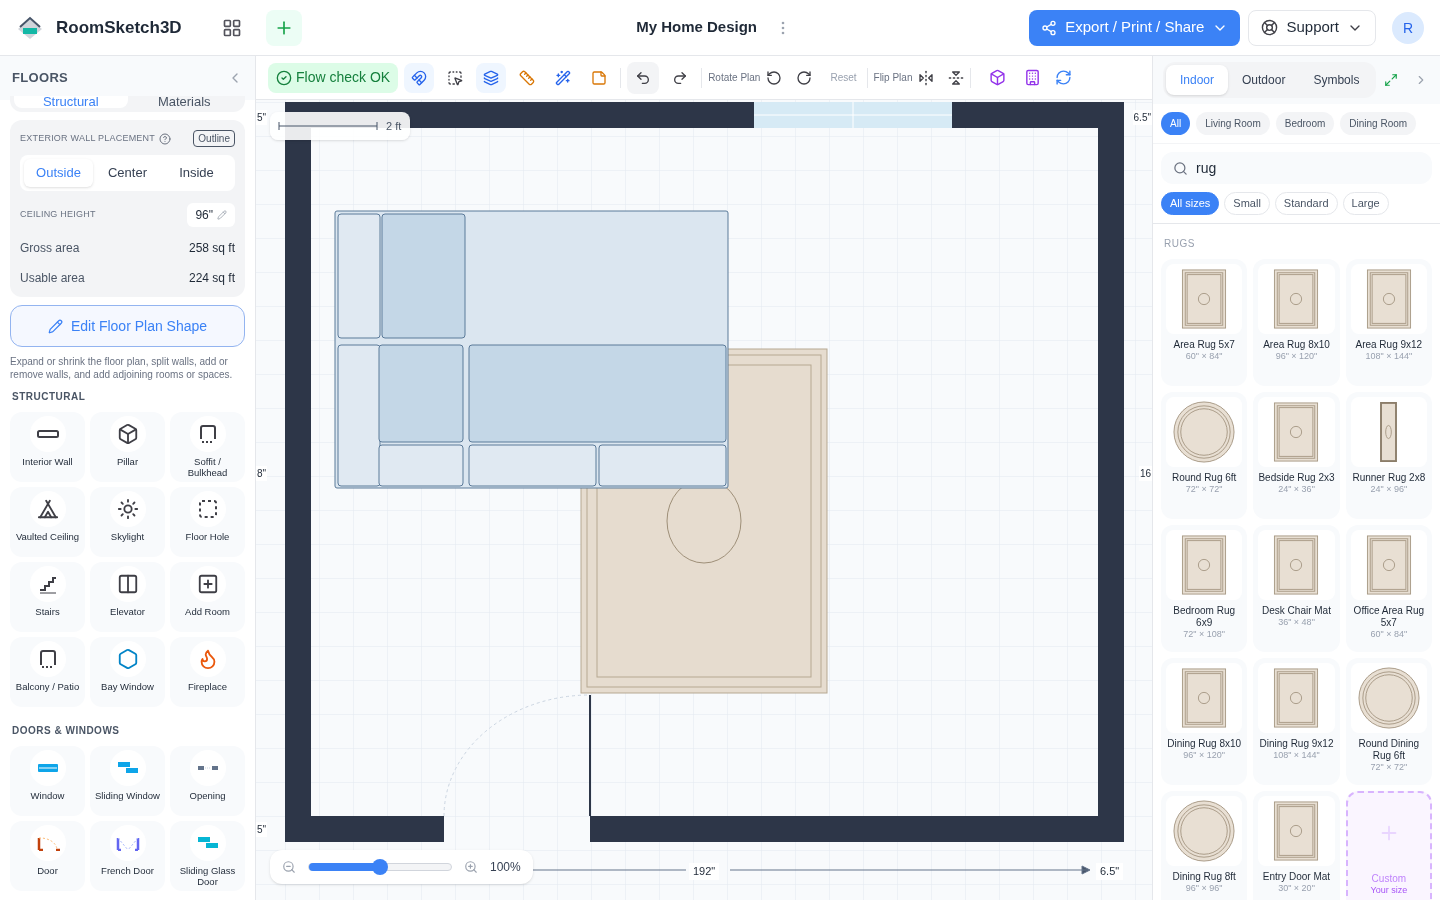 The height and width of the screenshot is (900, 1440). Describe the element at coordinates (207, 597) in the screenshot. I see `tool-tile: Add Room` at that location.